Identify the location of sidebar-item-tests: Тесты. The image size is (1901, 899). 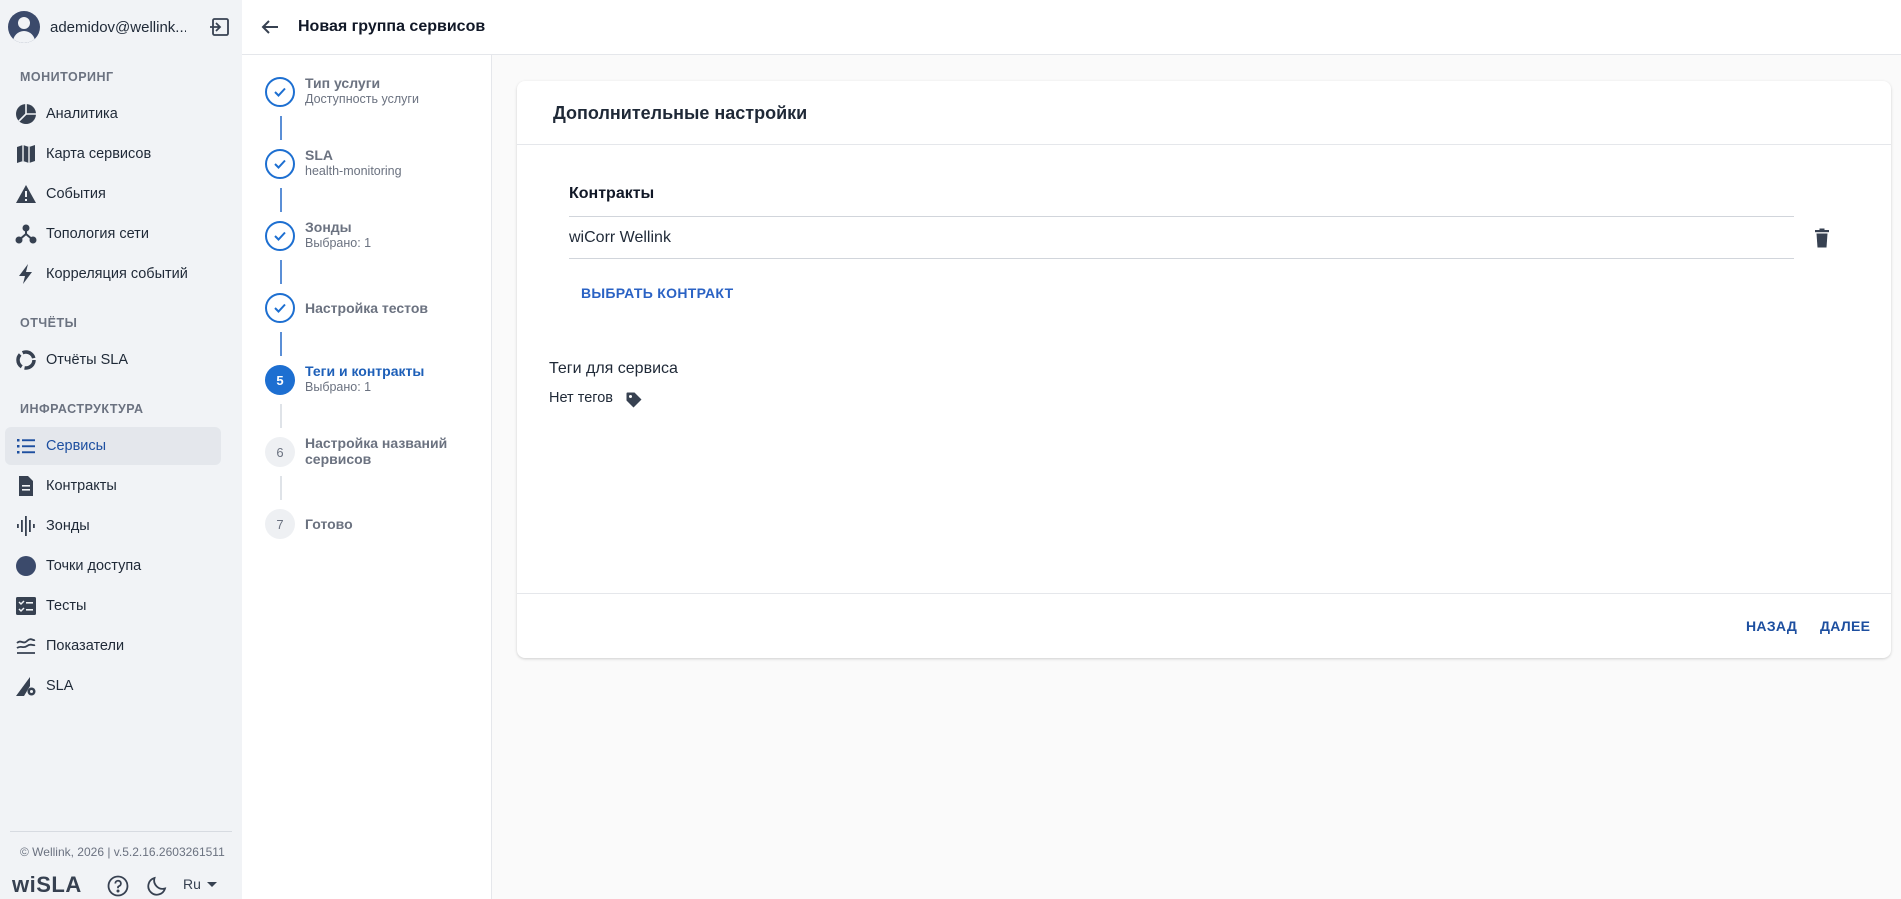
(113, 606).